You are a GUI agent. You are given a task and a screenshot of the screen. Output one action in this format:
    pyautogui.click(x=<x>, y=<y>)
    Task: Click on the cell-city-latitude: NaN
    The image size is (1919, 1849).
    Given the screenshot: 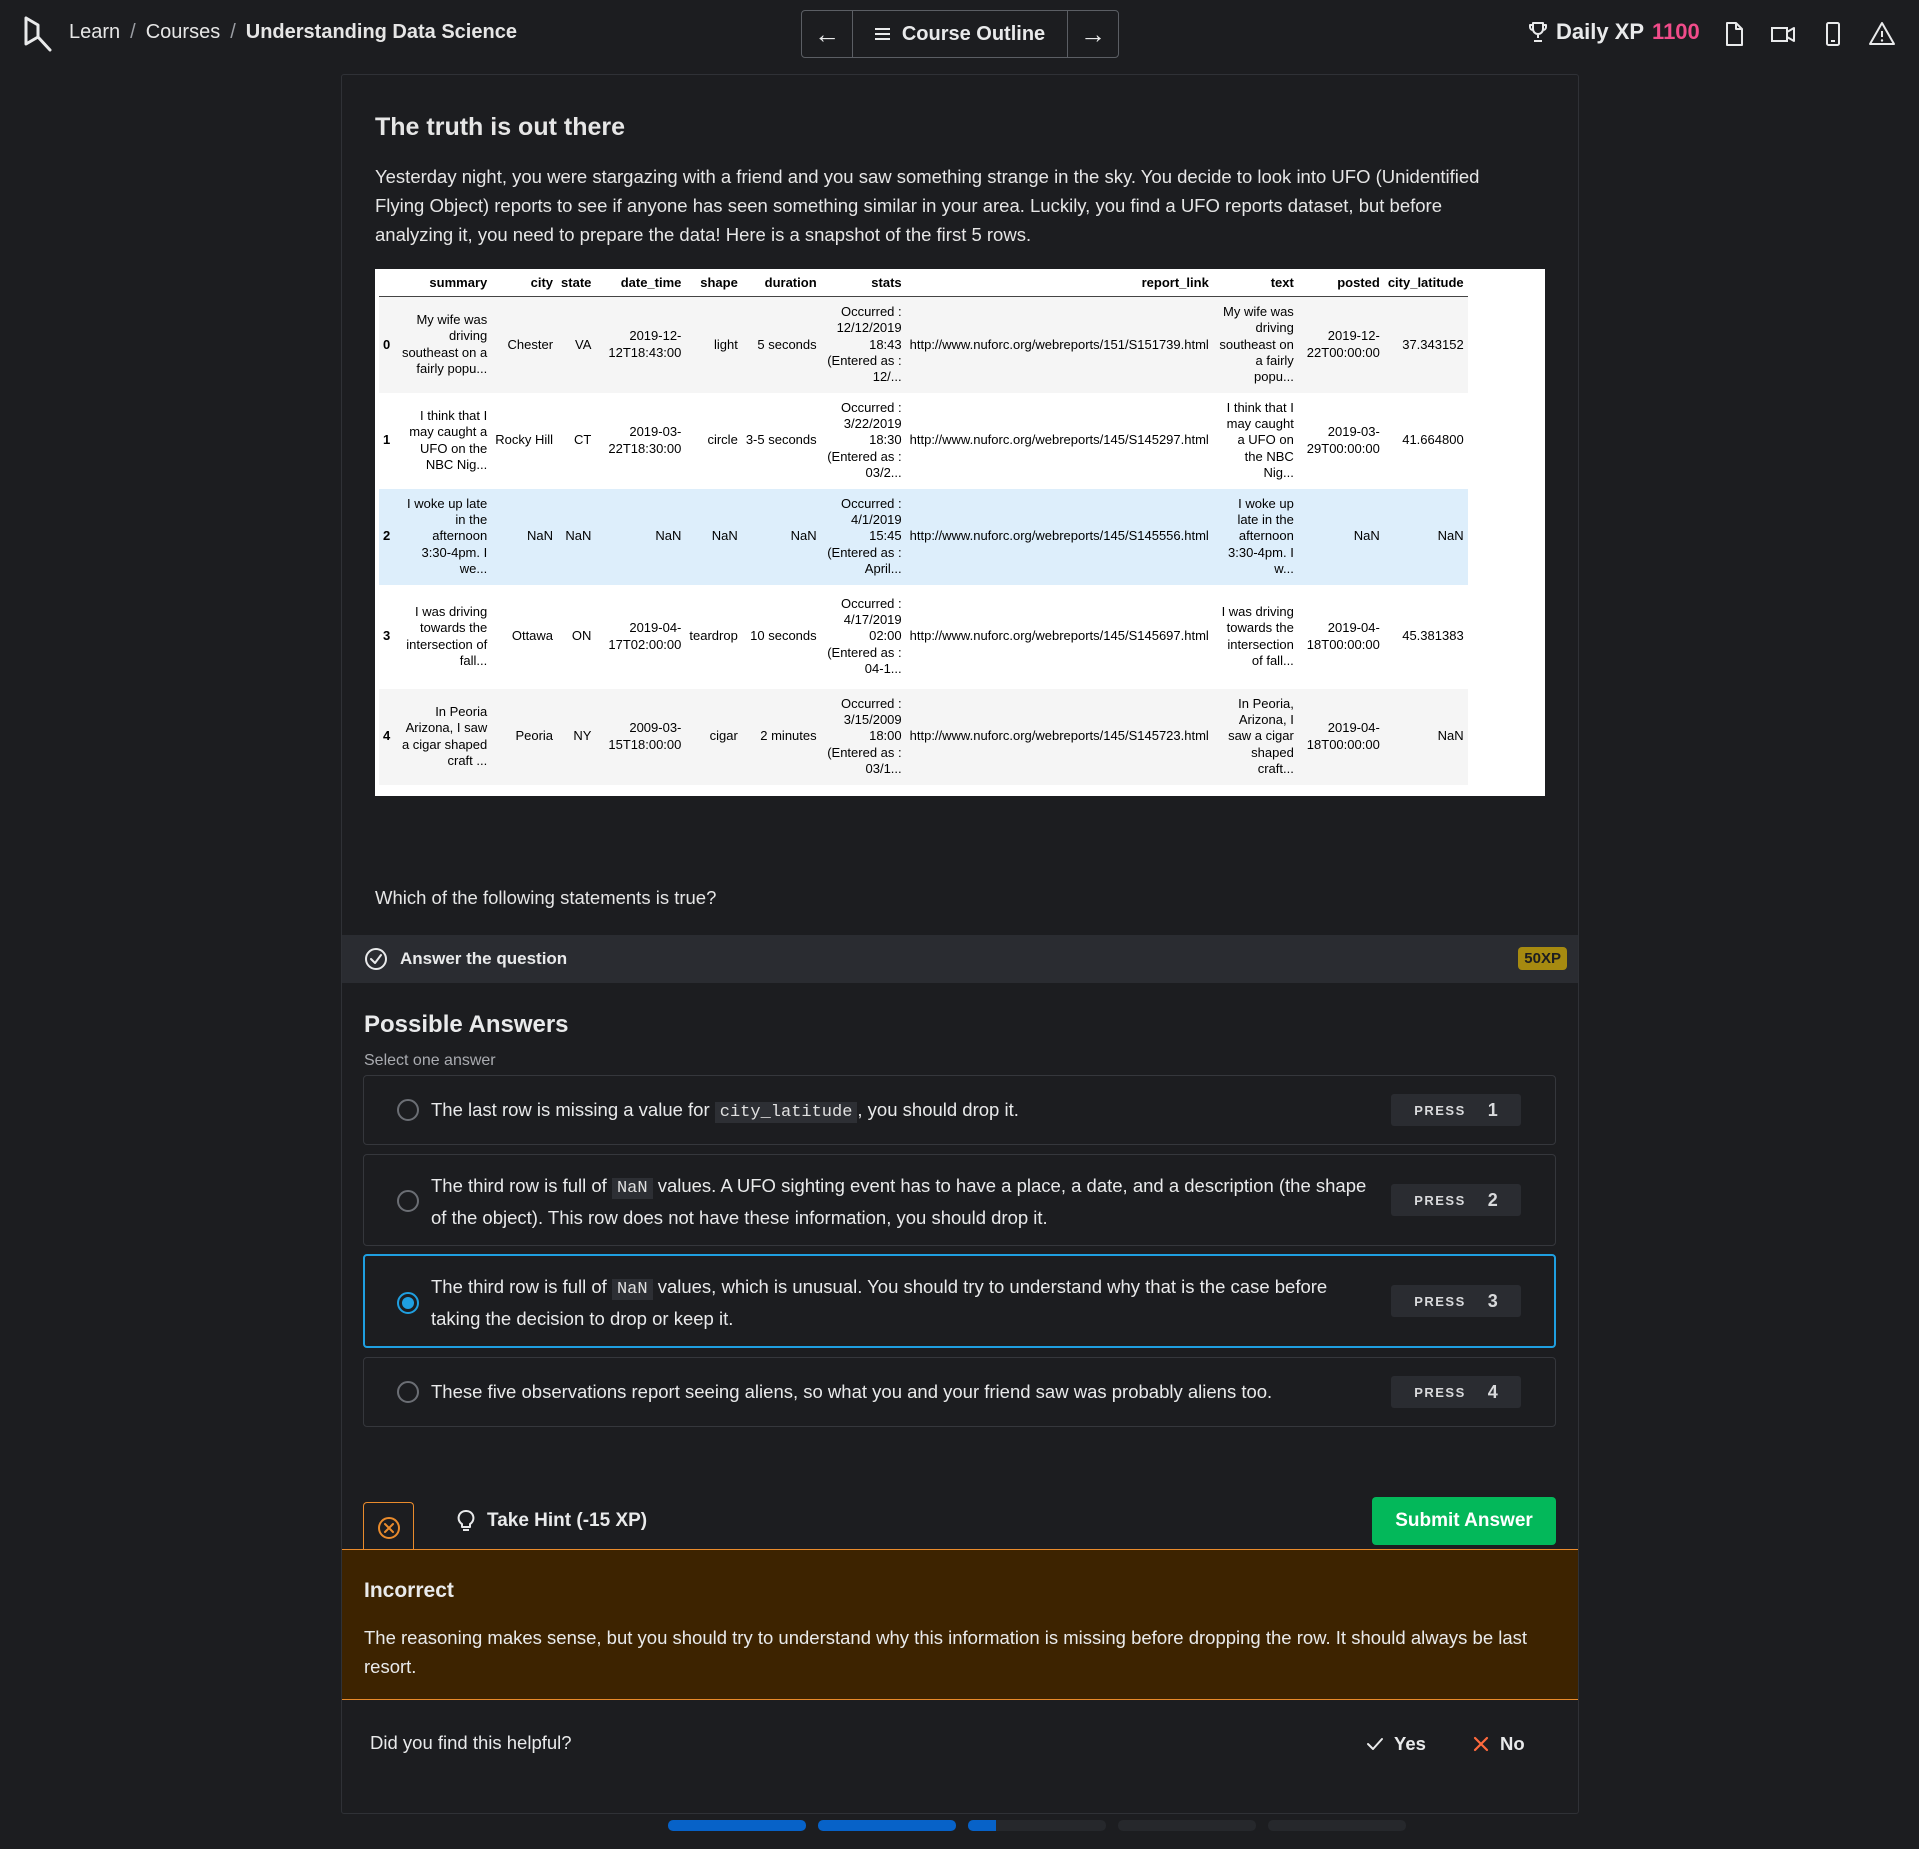 What is the action you would take?
    pyautogui.click(x=1425, y=736)
    